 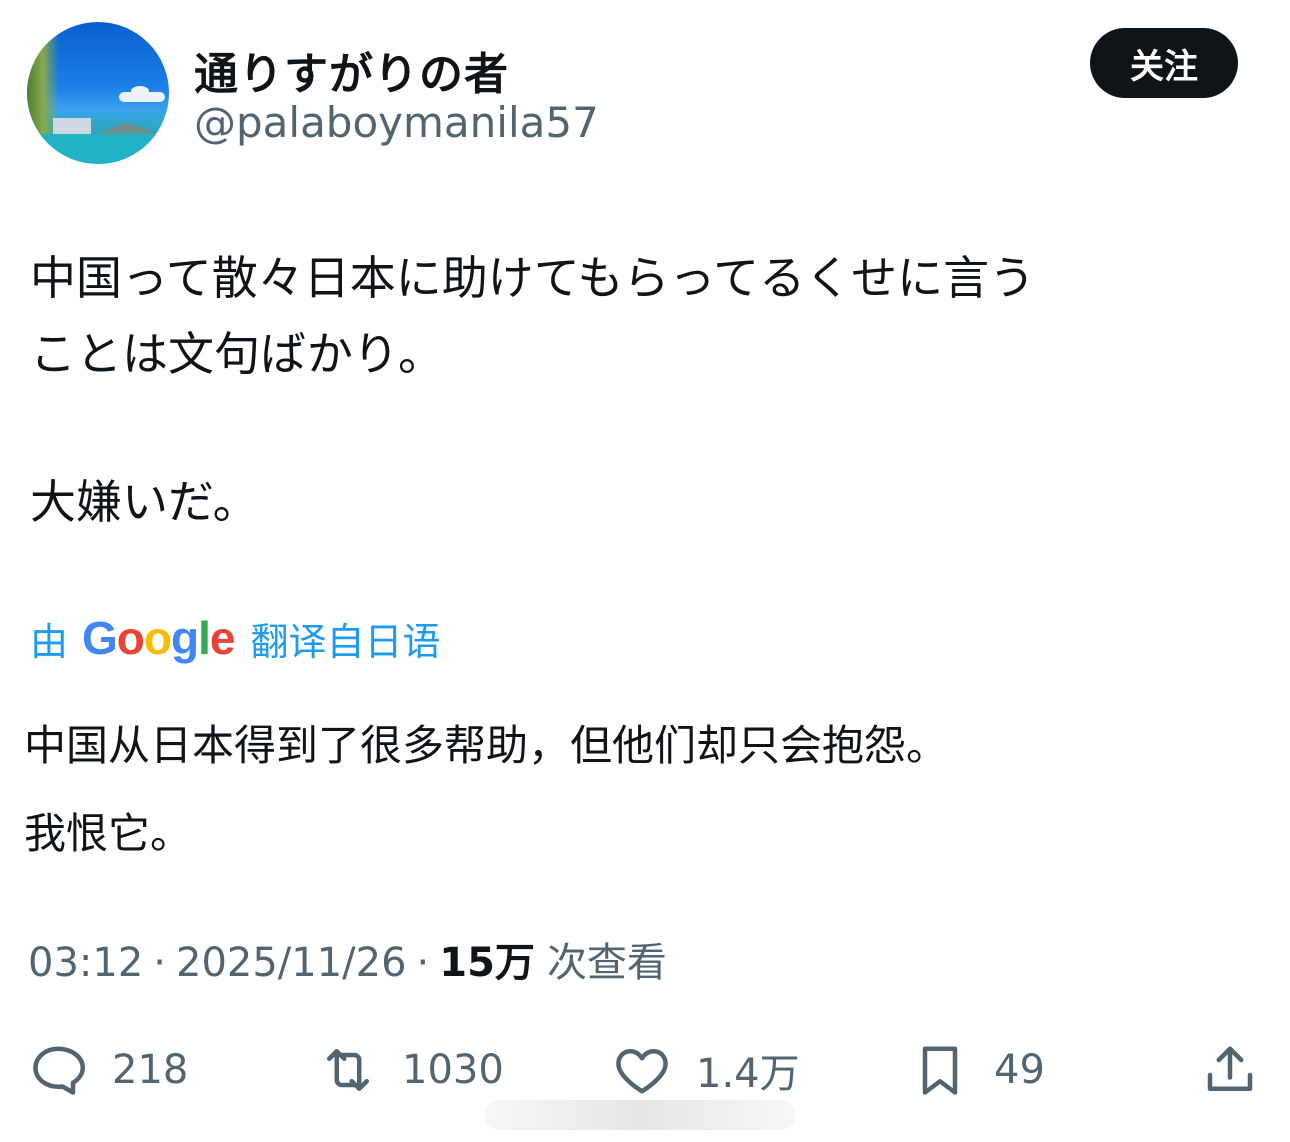 I want to click on tweet-text-line: ことは文句ばかり。, so click(x=237, y=354).